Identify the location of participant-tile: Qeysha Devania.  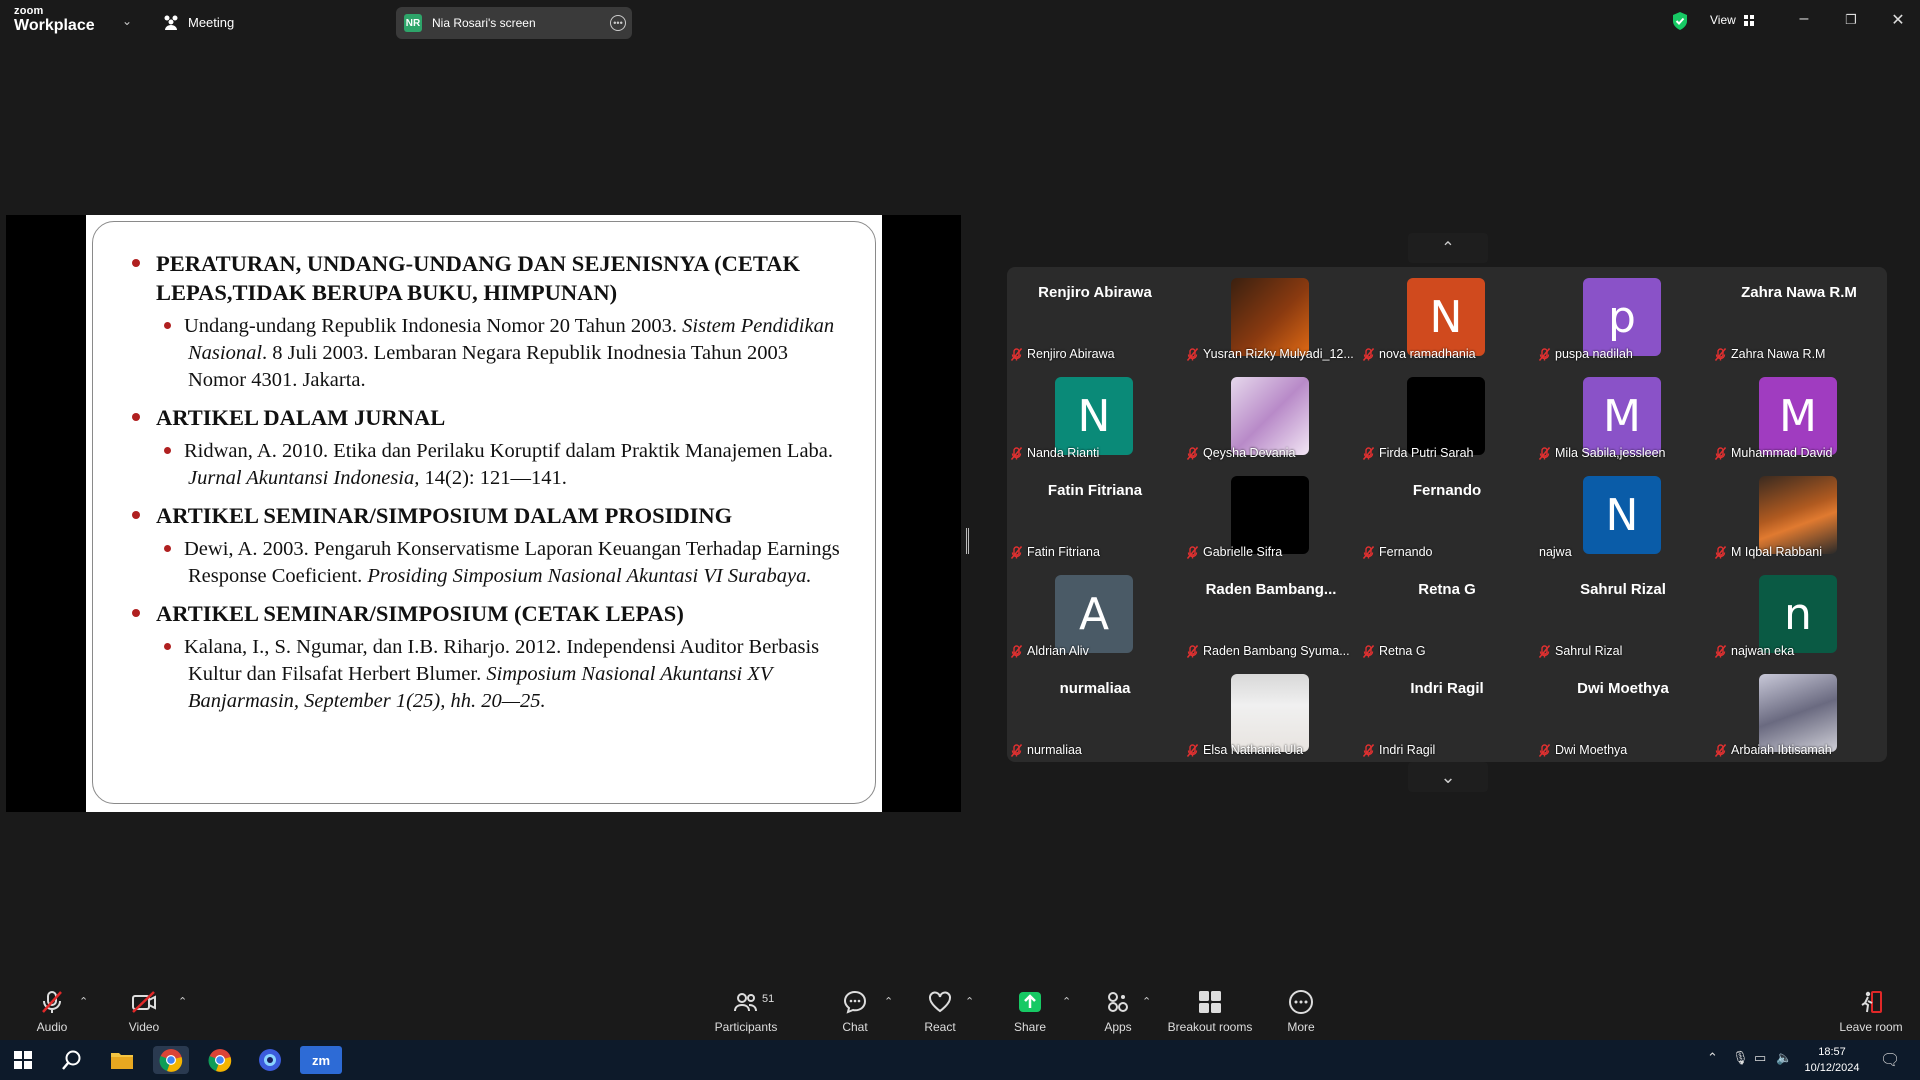
(1271, 415).